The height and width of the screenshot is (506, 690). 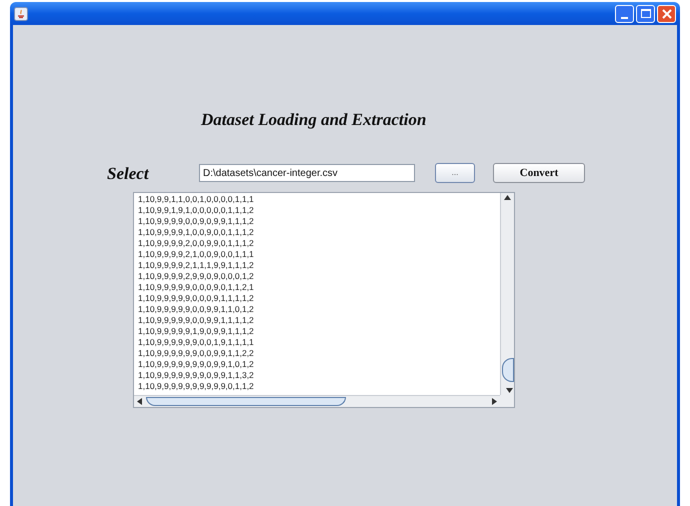 I want to click on data-line: 1,10,9,9,9,9,1,0,0,9,0,0,1,1,1,2, so click(x=196, y=232).